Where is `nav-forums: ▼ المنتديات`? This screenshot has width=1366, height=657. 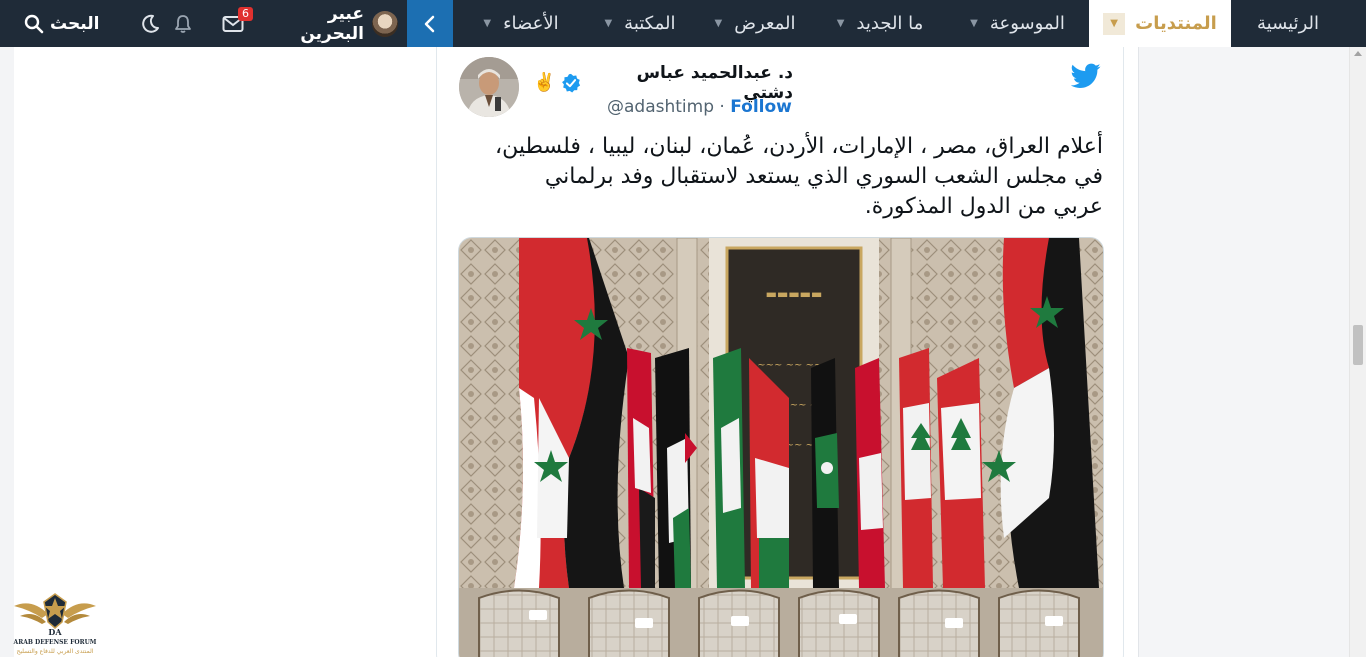 nav-forums: ▼ المنتديات is located at coordinates (1160, 23).